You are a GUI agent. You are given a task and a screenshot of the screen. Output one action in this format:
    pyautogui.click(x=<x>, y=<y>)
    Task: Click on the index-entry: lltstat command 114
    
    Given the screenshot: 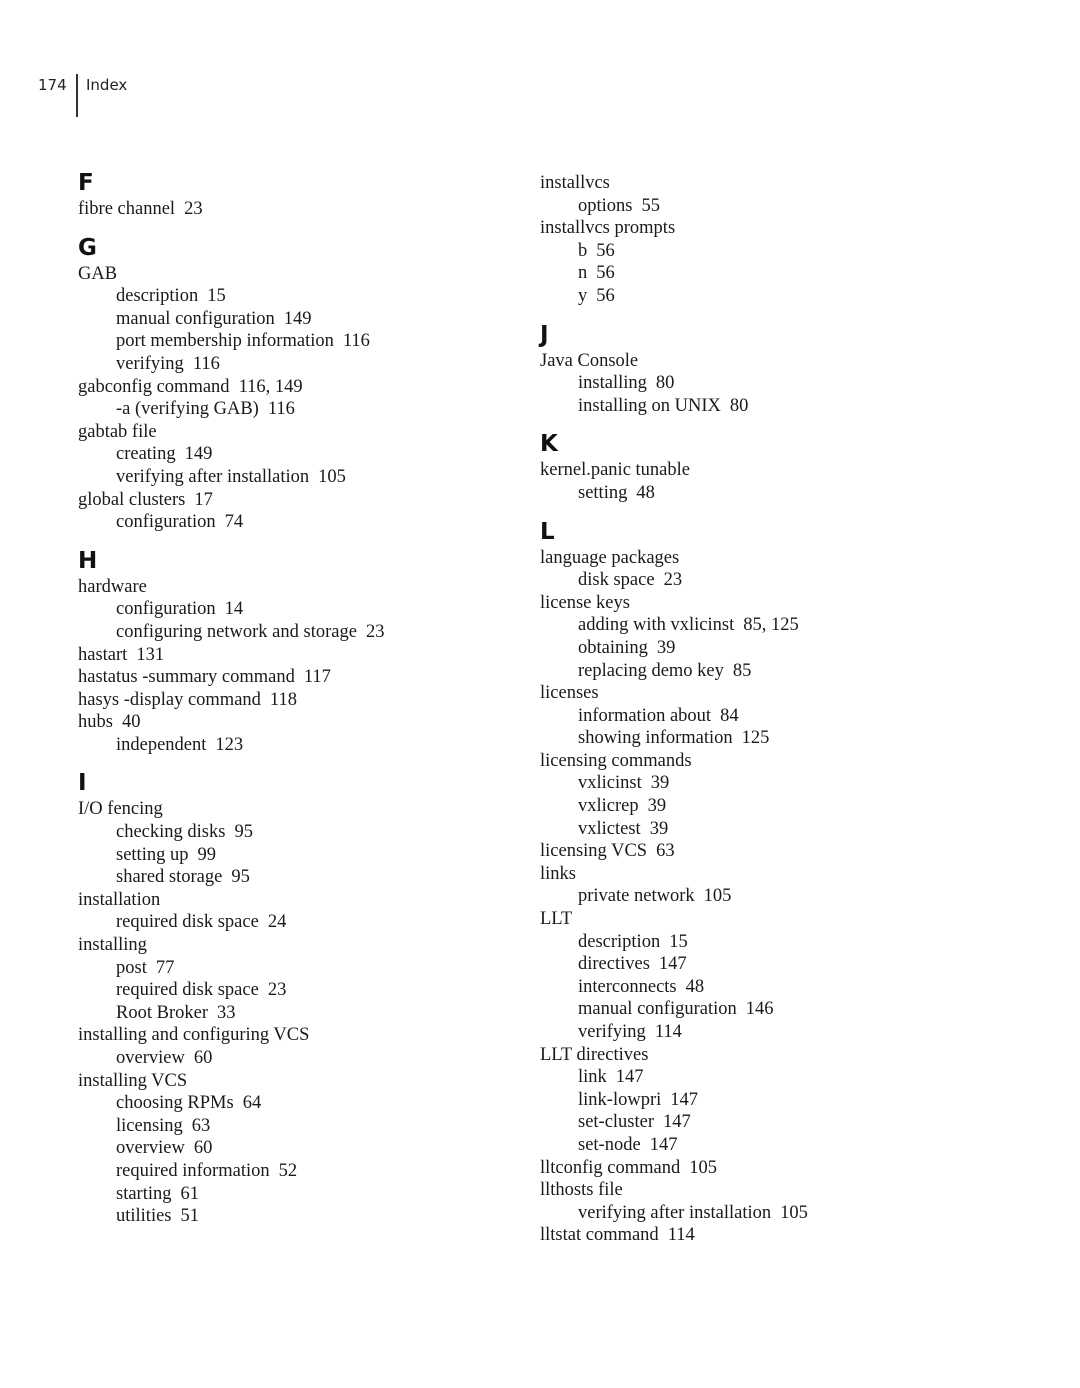 What is the action you would take?
    pyautogui.click(x=750, y=1235)
    